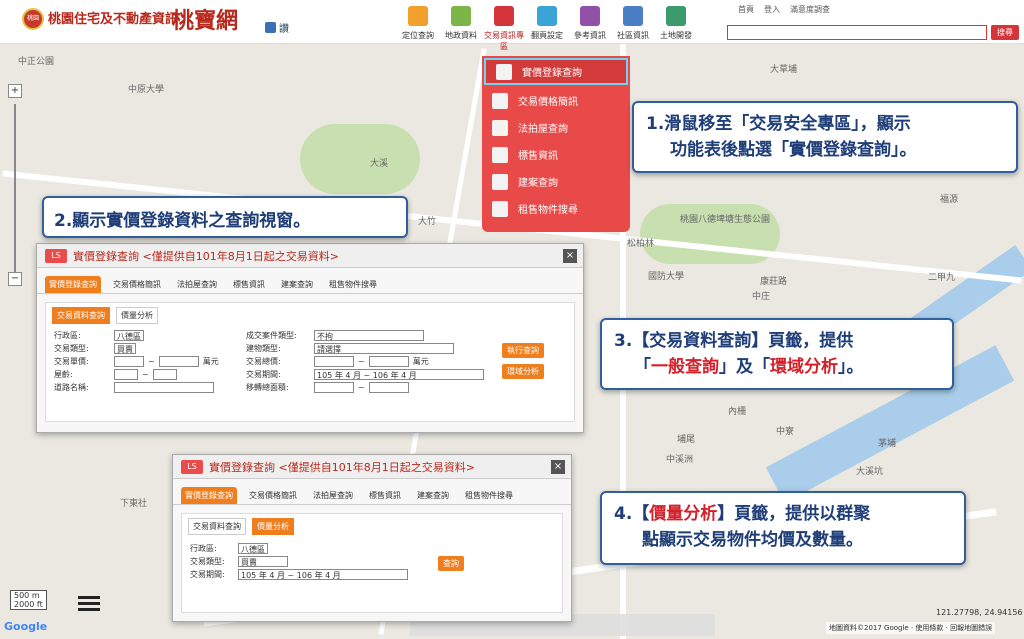  Describe the element at coordinates (590, 29) in the screenshot. I see `nav-reference: 參考資訊` at that location.